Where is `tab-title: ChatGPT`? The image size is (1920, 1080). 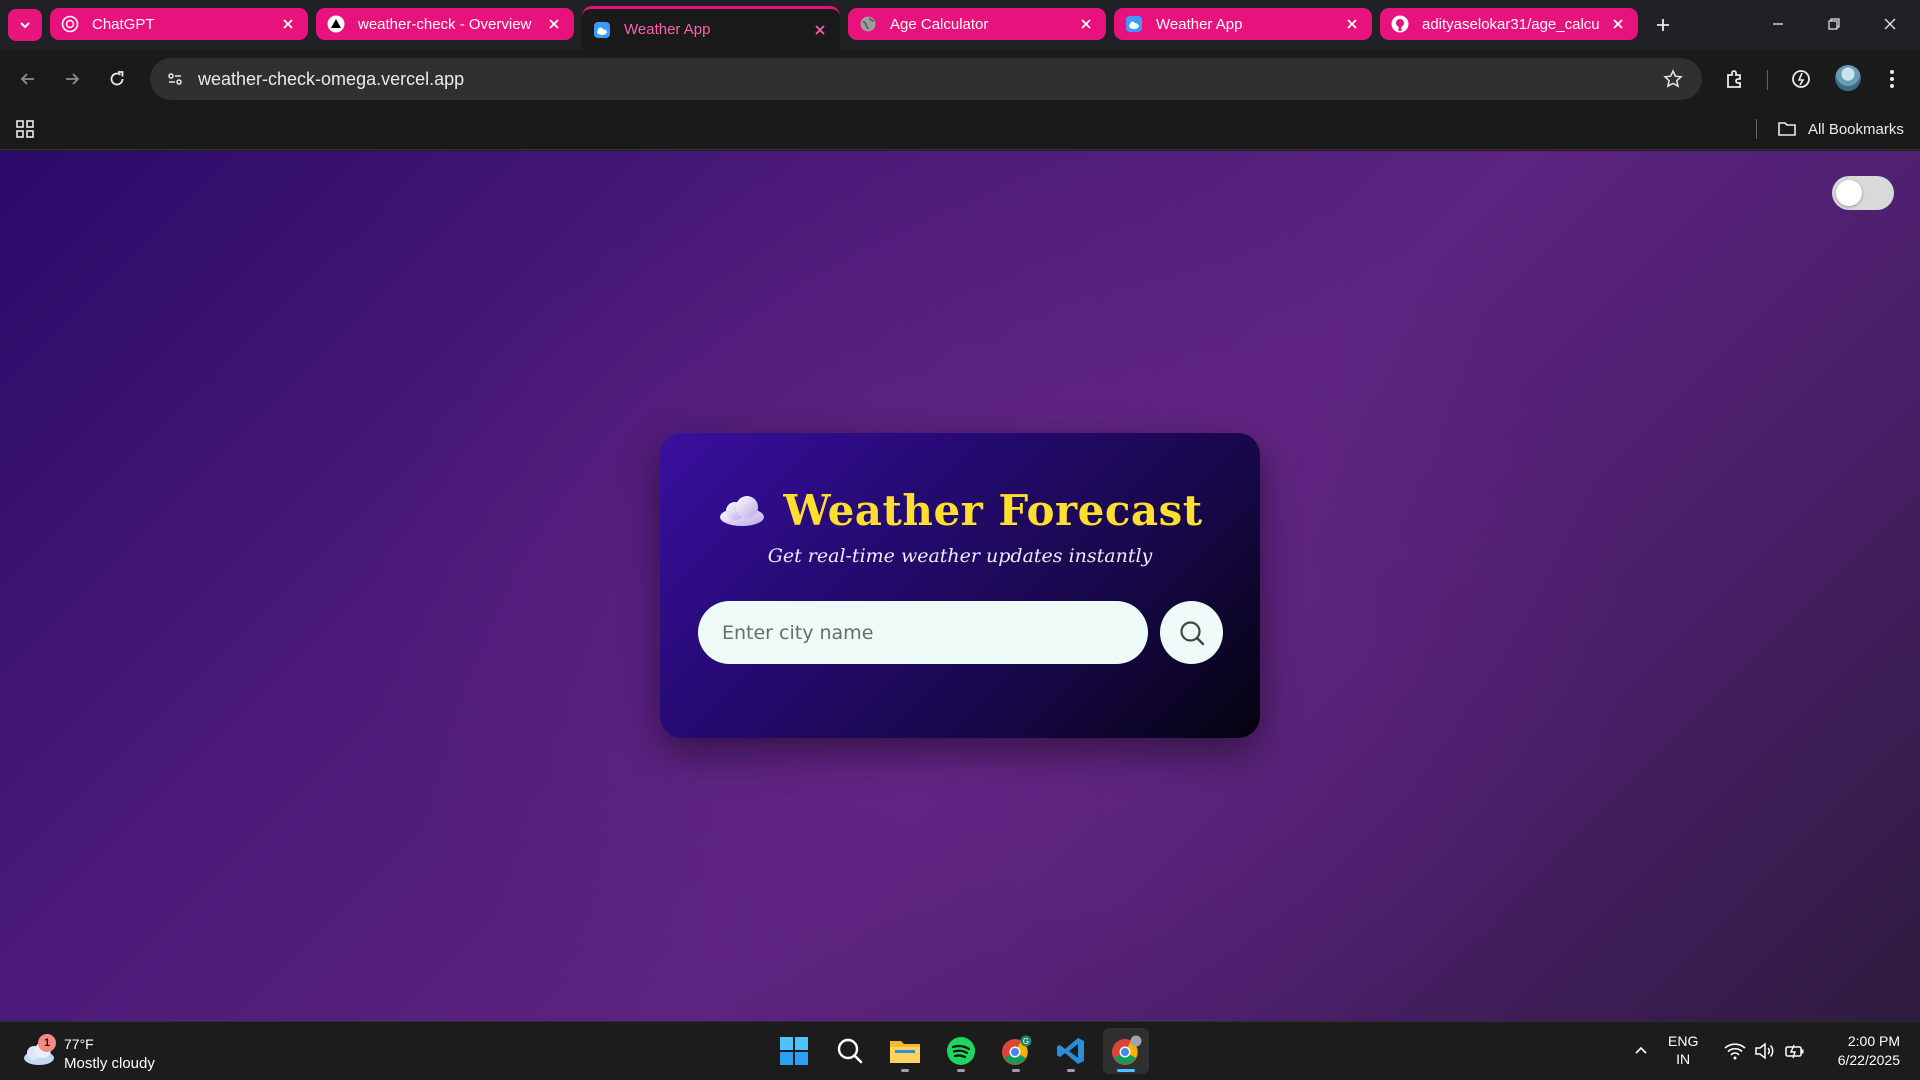 tab-title: ChatGPT is located at coordinates (123, 24).